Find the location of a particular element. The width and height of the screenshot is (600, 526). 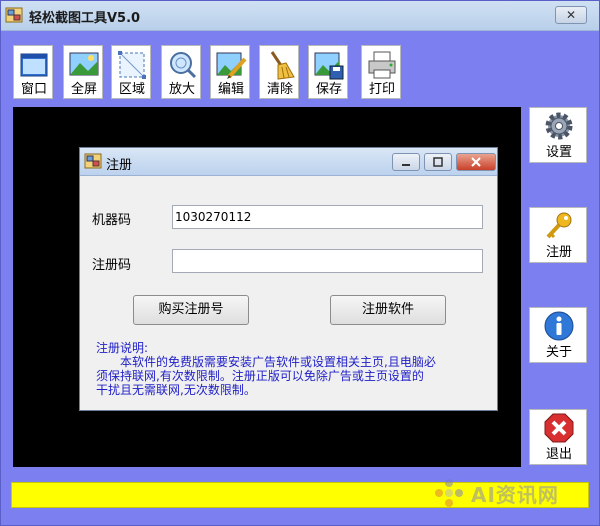

key-icon is located at coordinates (559, 225).